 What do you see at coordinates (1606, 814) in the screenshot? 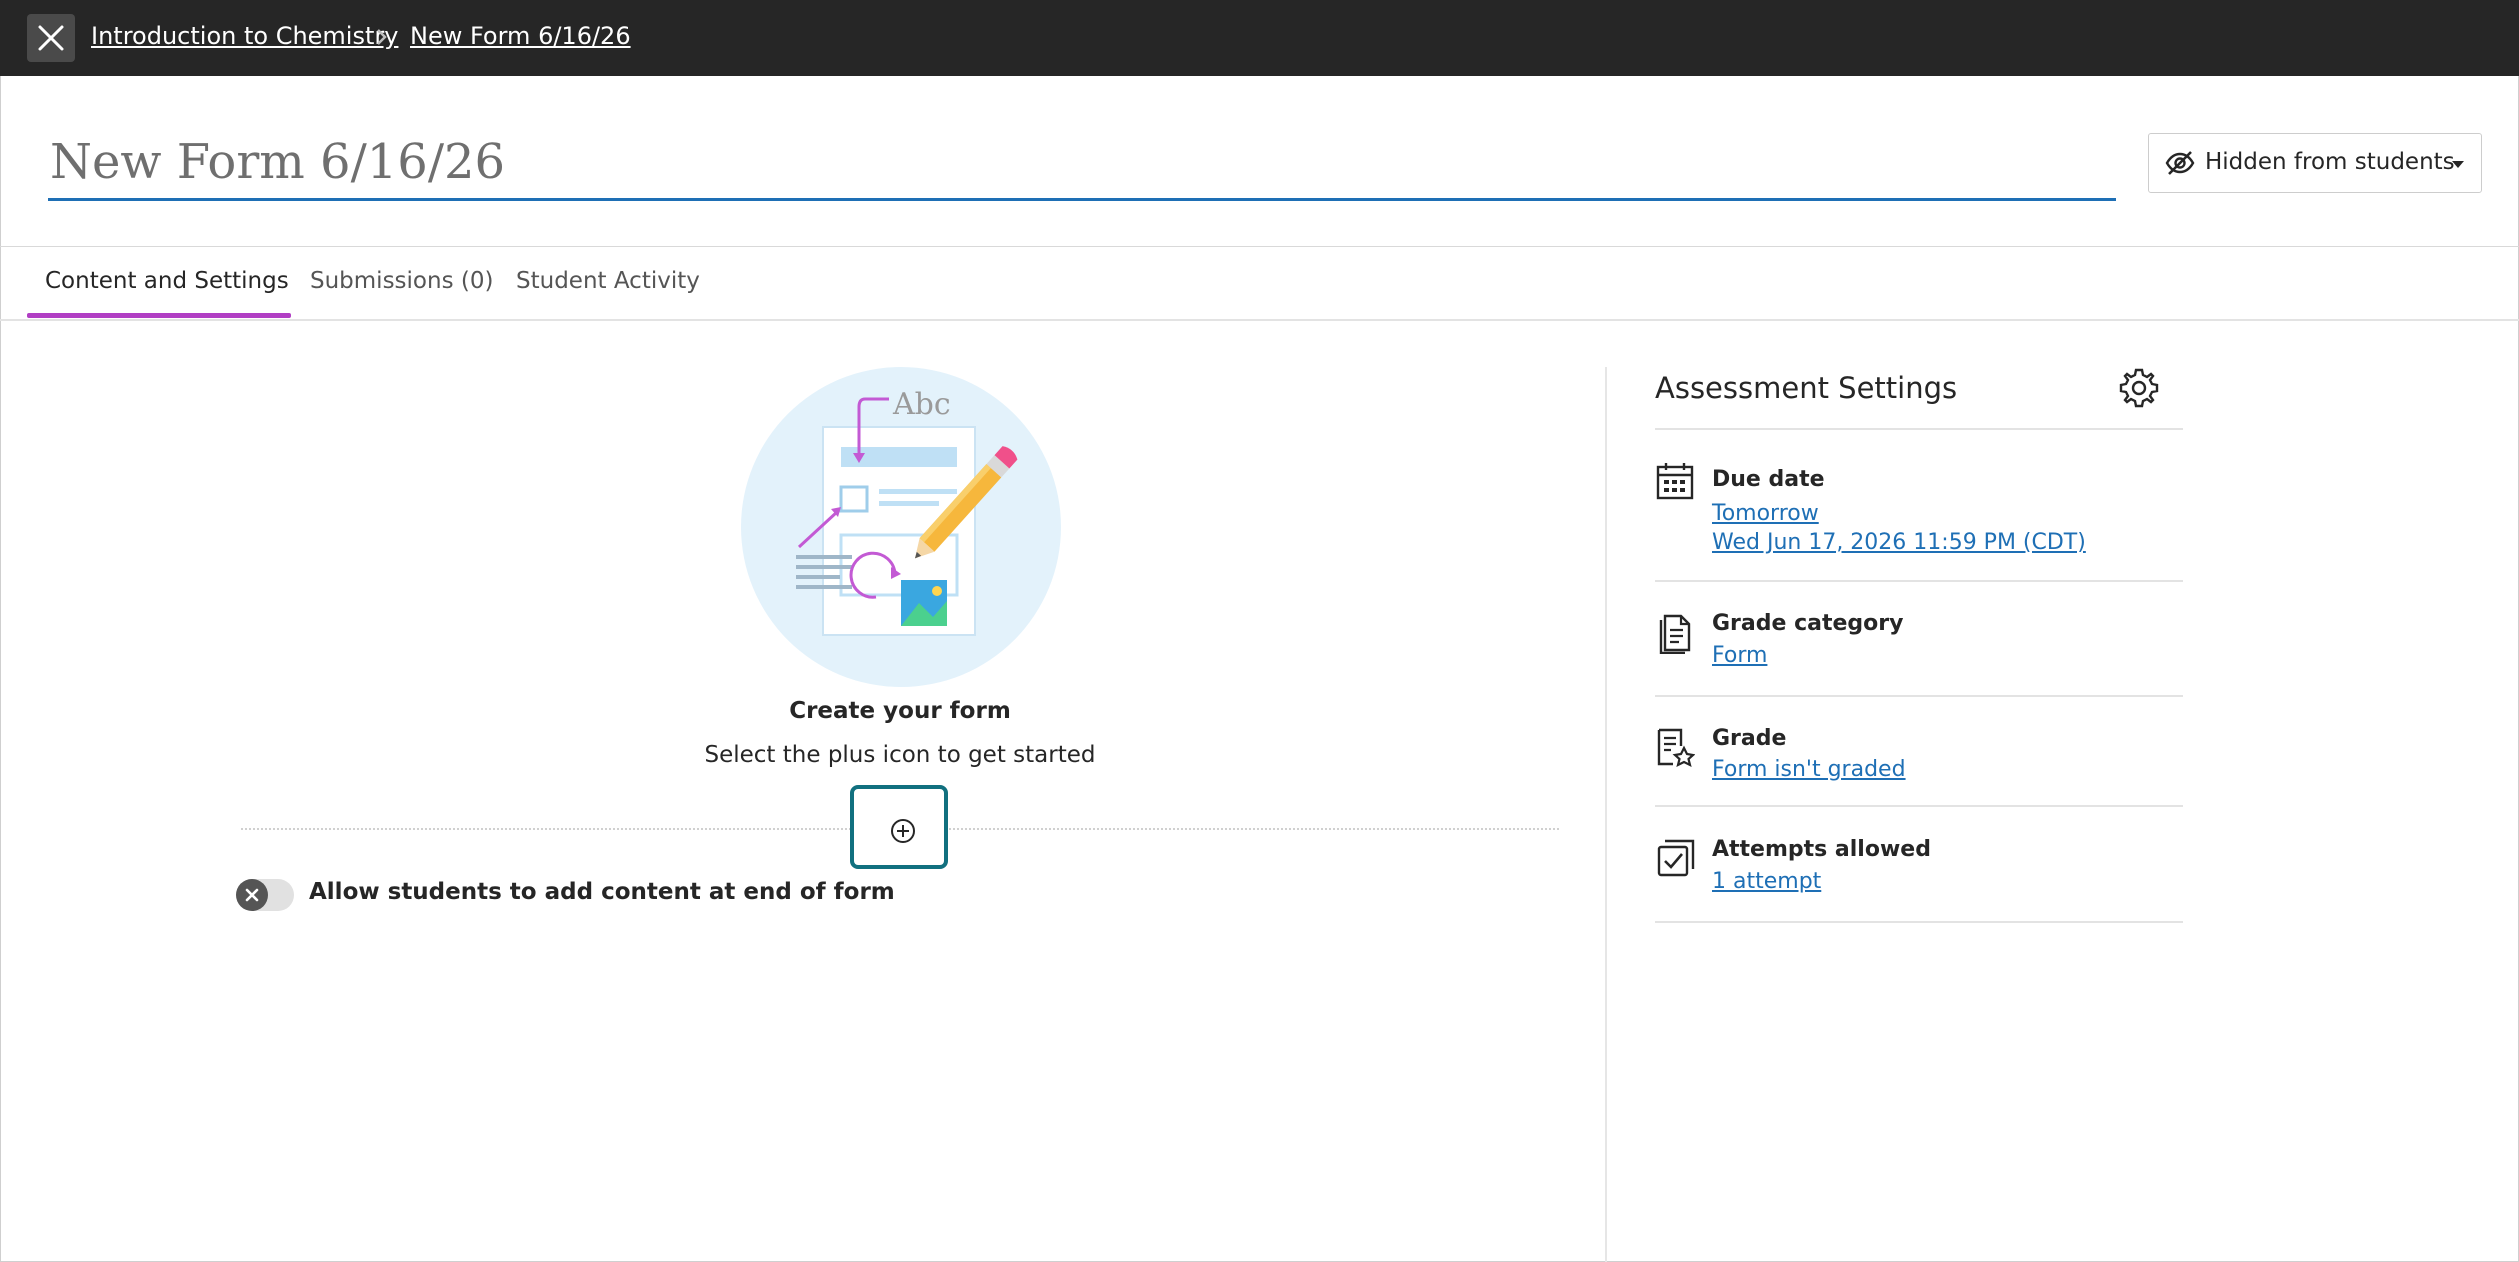
I see `panel-divider` at bounding box center [1606, 814].